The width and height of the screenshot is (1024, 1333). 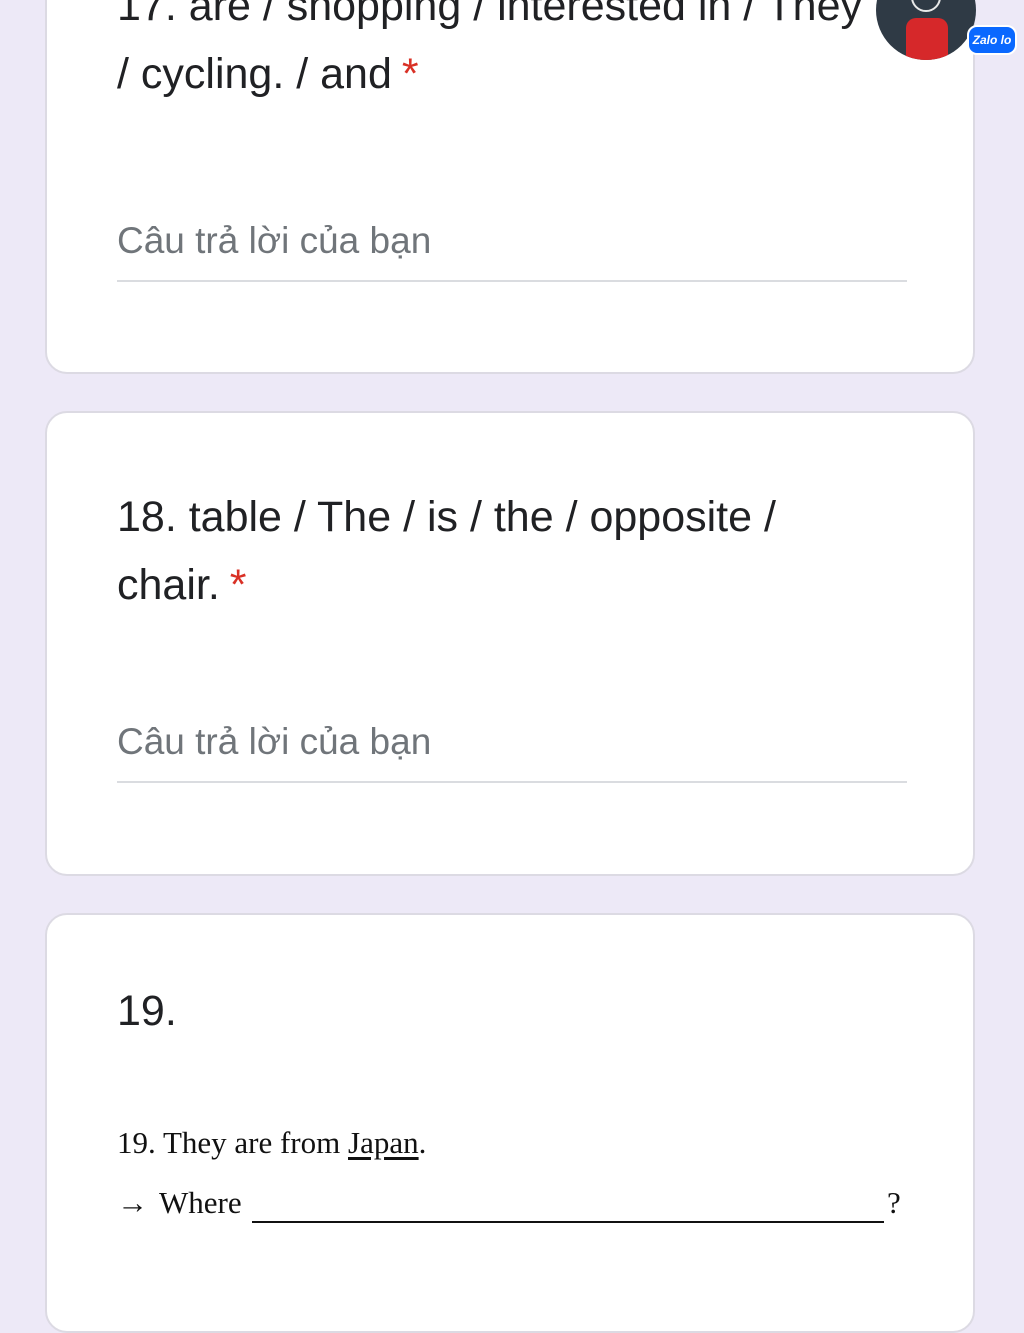 What do you see at coordinates (512, 247) in the screenshot?
I see `answer-field-17: Câu trả lời của bạn` at bounding box center [512, 247].